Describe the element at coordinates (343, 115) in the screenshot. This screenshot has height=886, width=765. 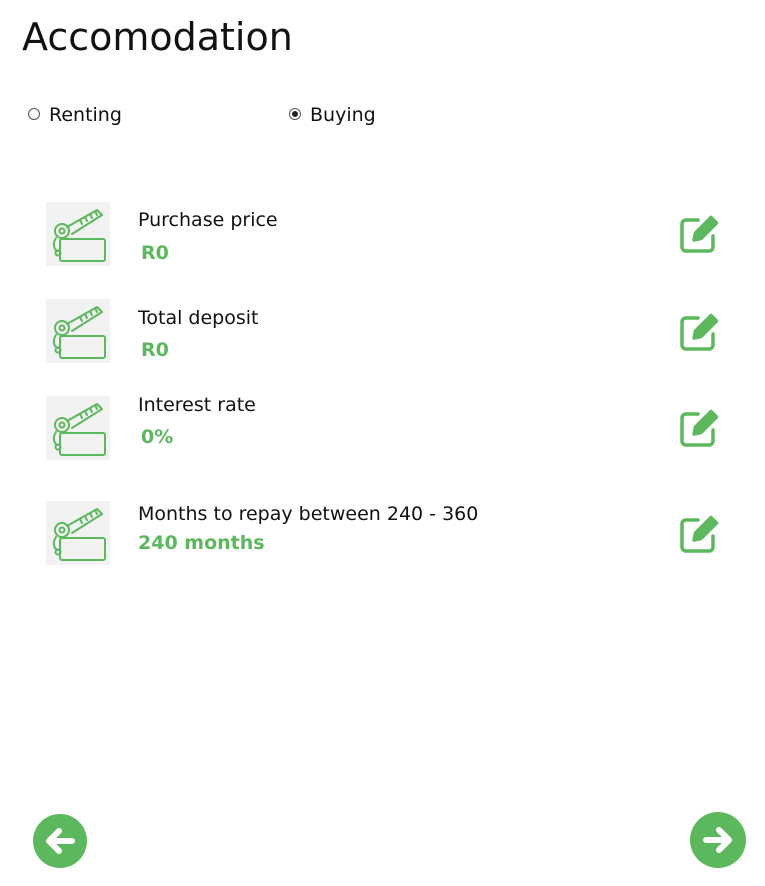
I see `radio-buying-label: Buying` at that location.